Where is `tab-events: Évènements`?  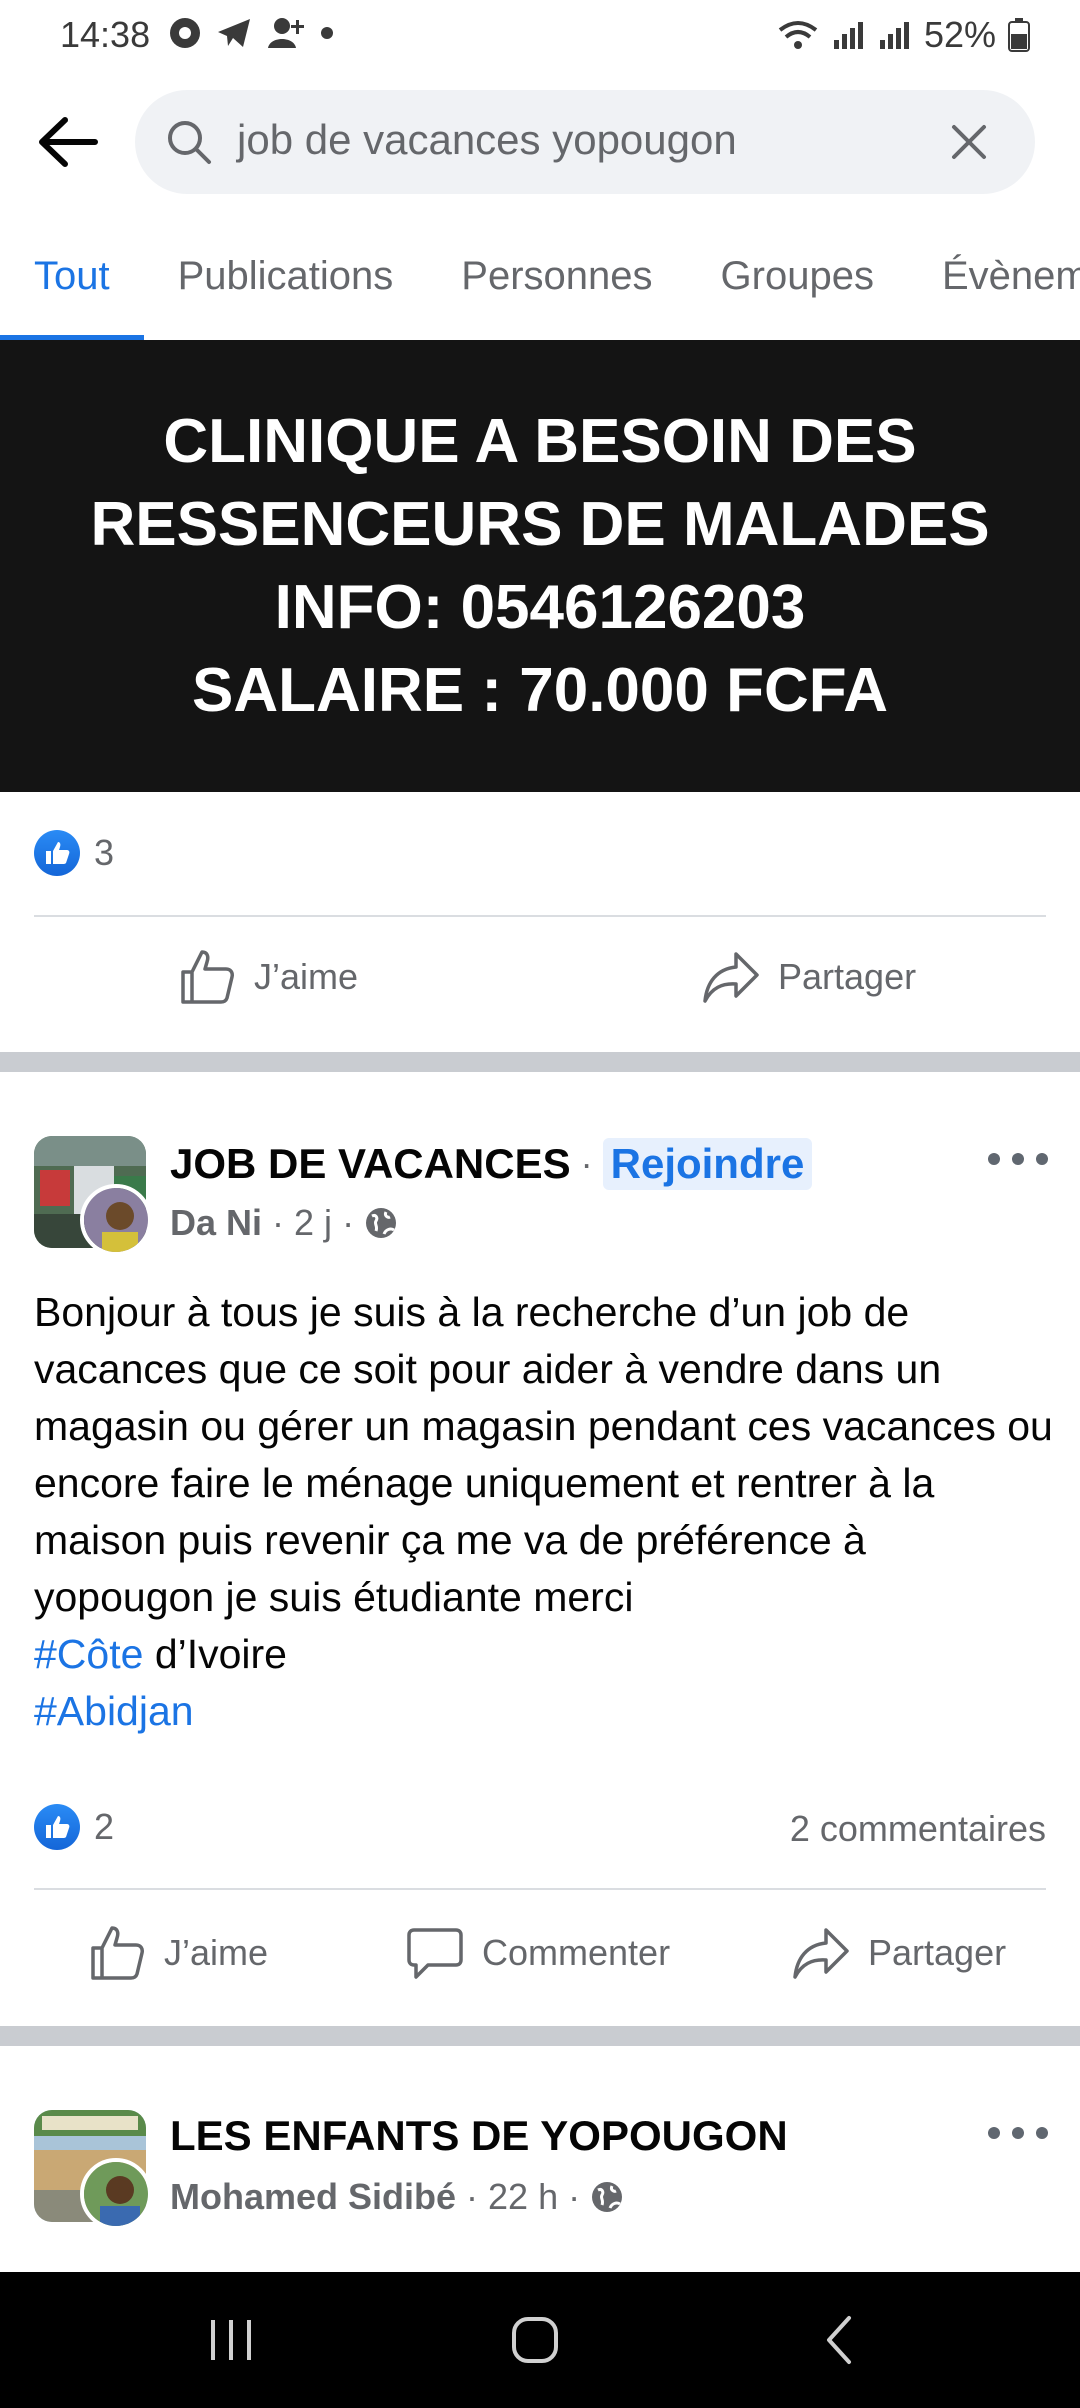 tab-events: Évènements is located at coordinates (994, 285).